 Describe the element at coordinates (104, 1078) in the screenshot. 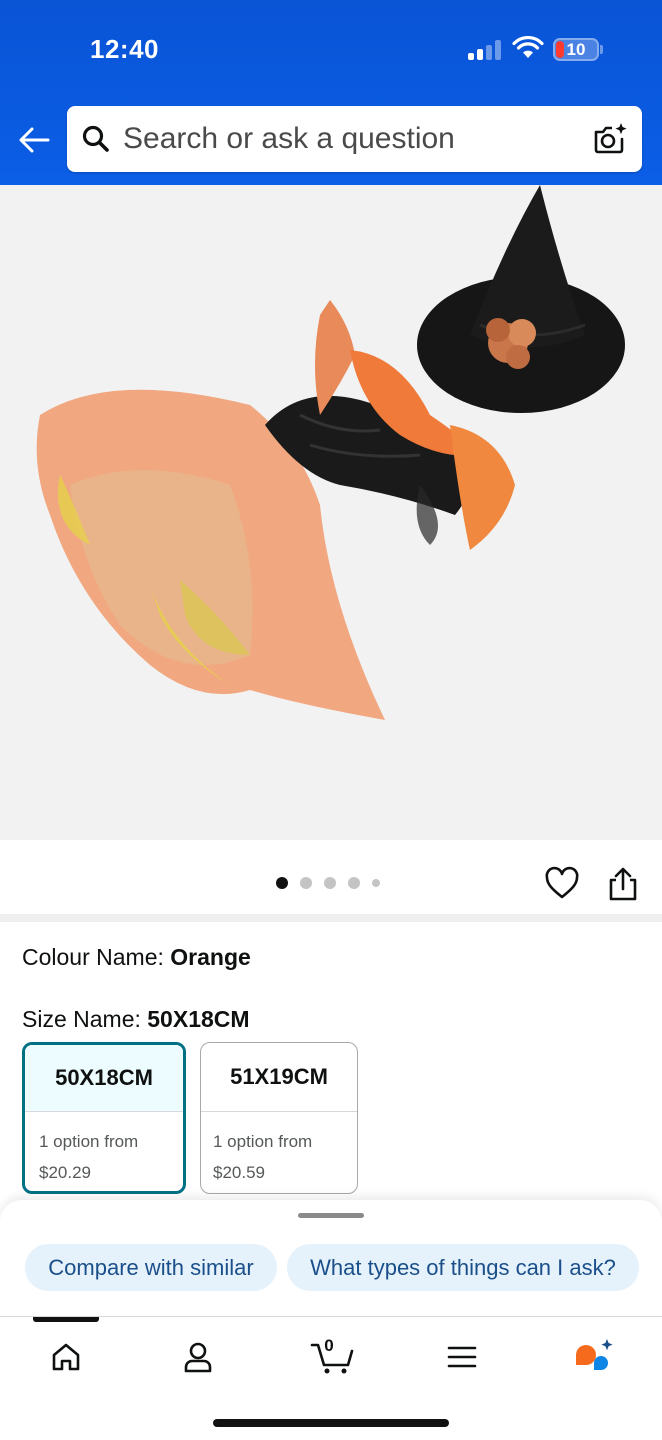

I see `size-option-name: 50X18CM` at that location.